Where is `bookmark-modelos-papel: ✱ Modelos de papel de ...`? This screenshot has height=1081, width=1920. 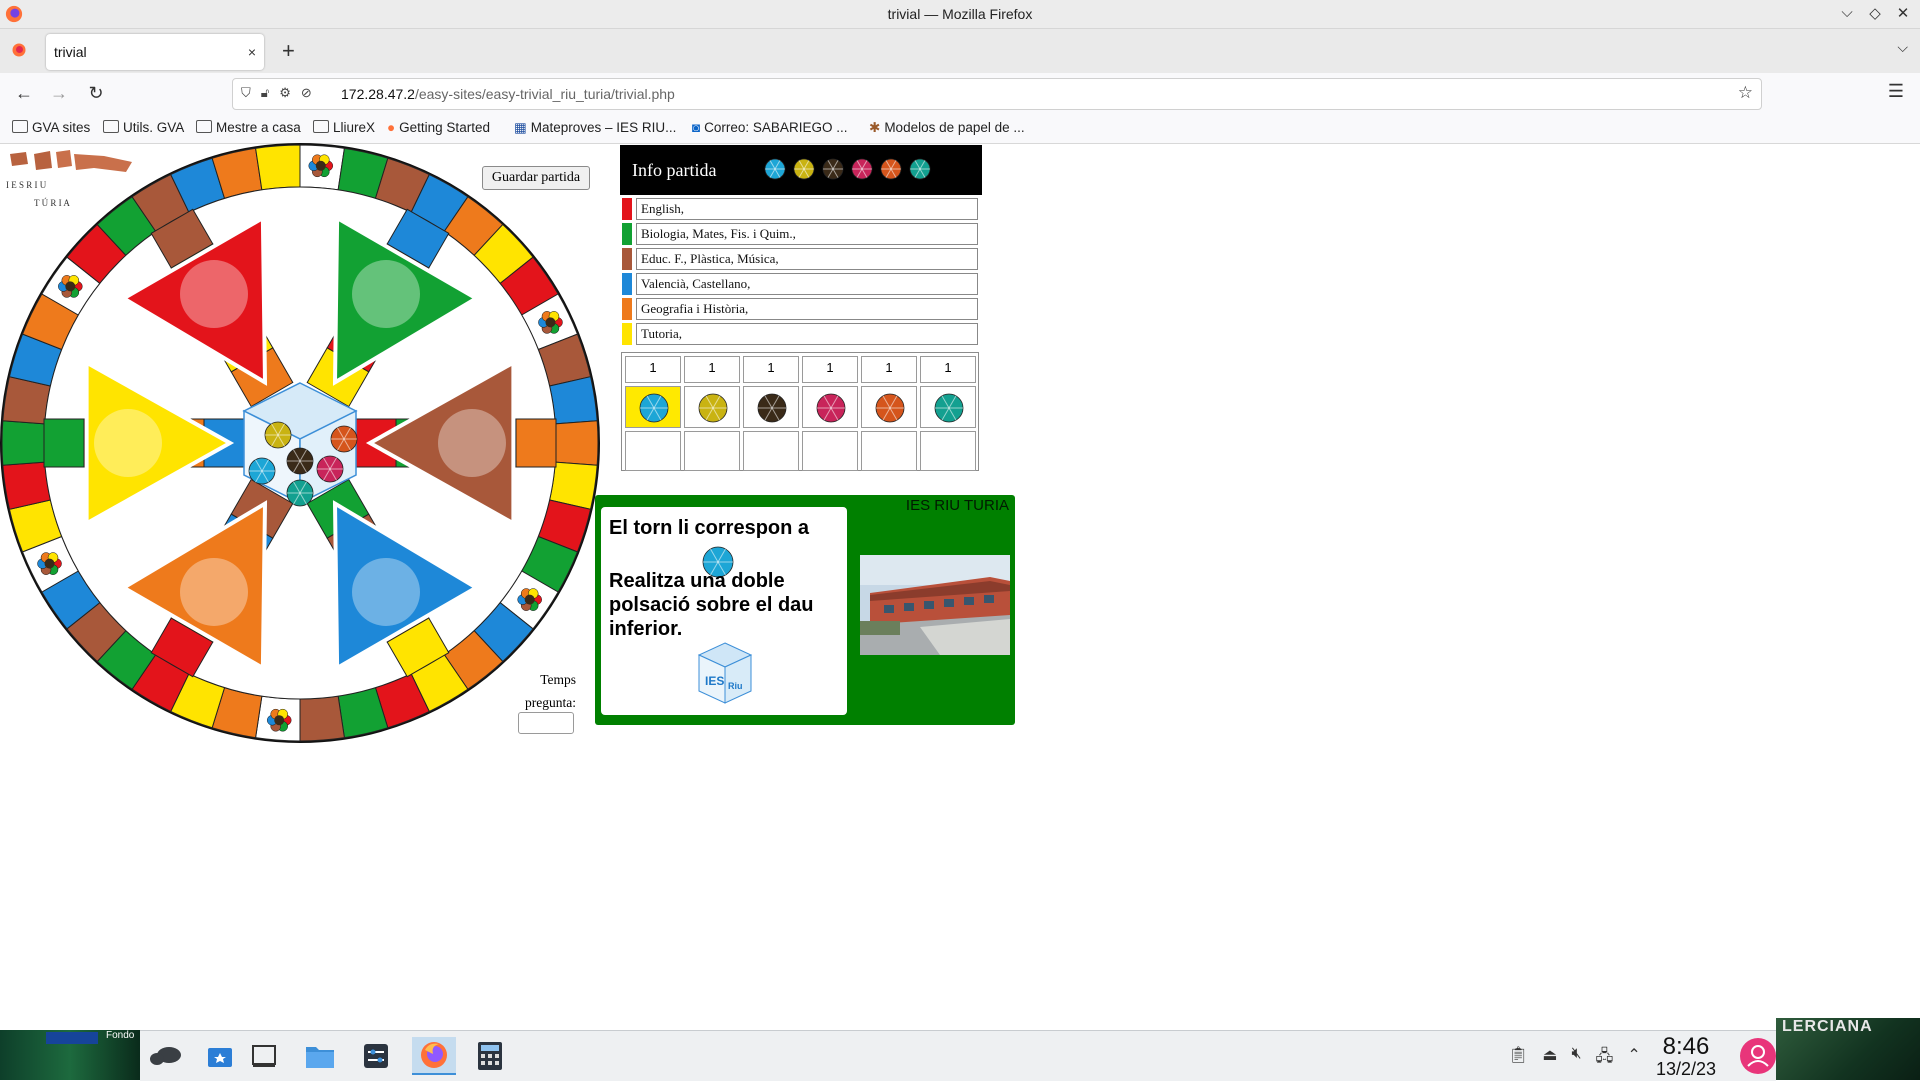 bookmark-modelos-papel: ✱ Modelos de papel de ... is located at coordinates (947, 128).